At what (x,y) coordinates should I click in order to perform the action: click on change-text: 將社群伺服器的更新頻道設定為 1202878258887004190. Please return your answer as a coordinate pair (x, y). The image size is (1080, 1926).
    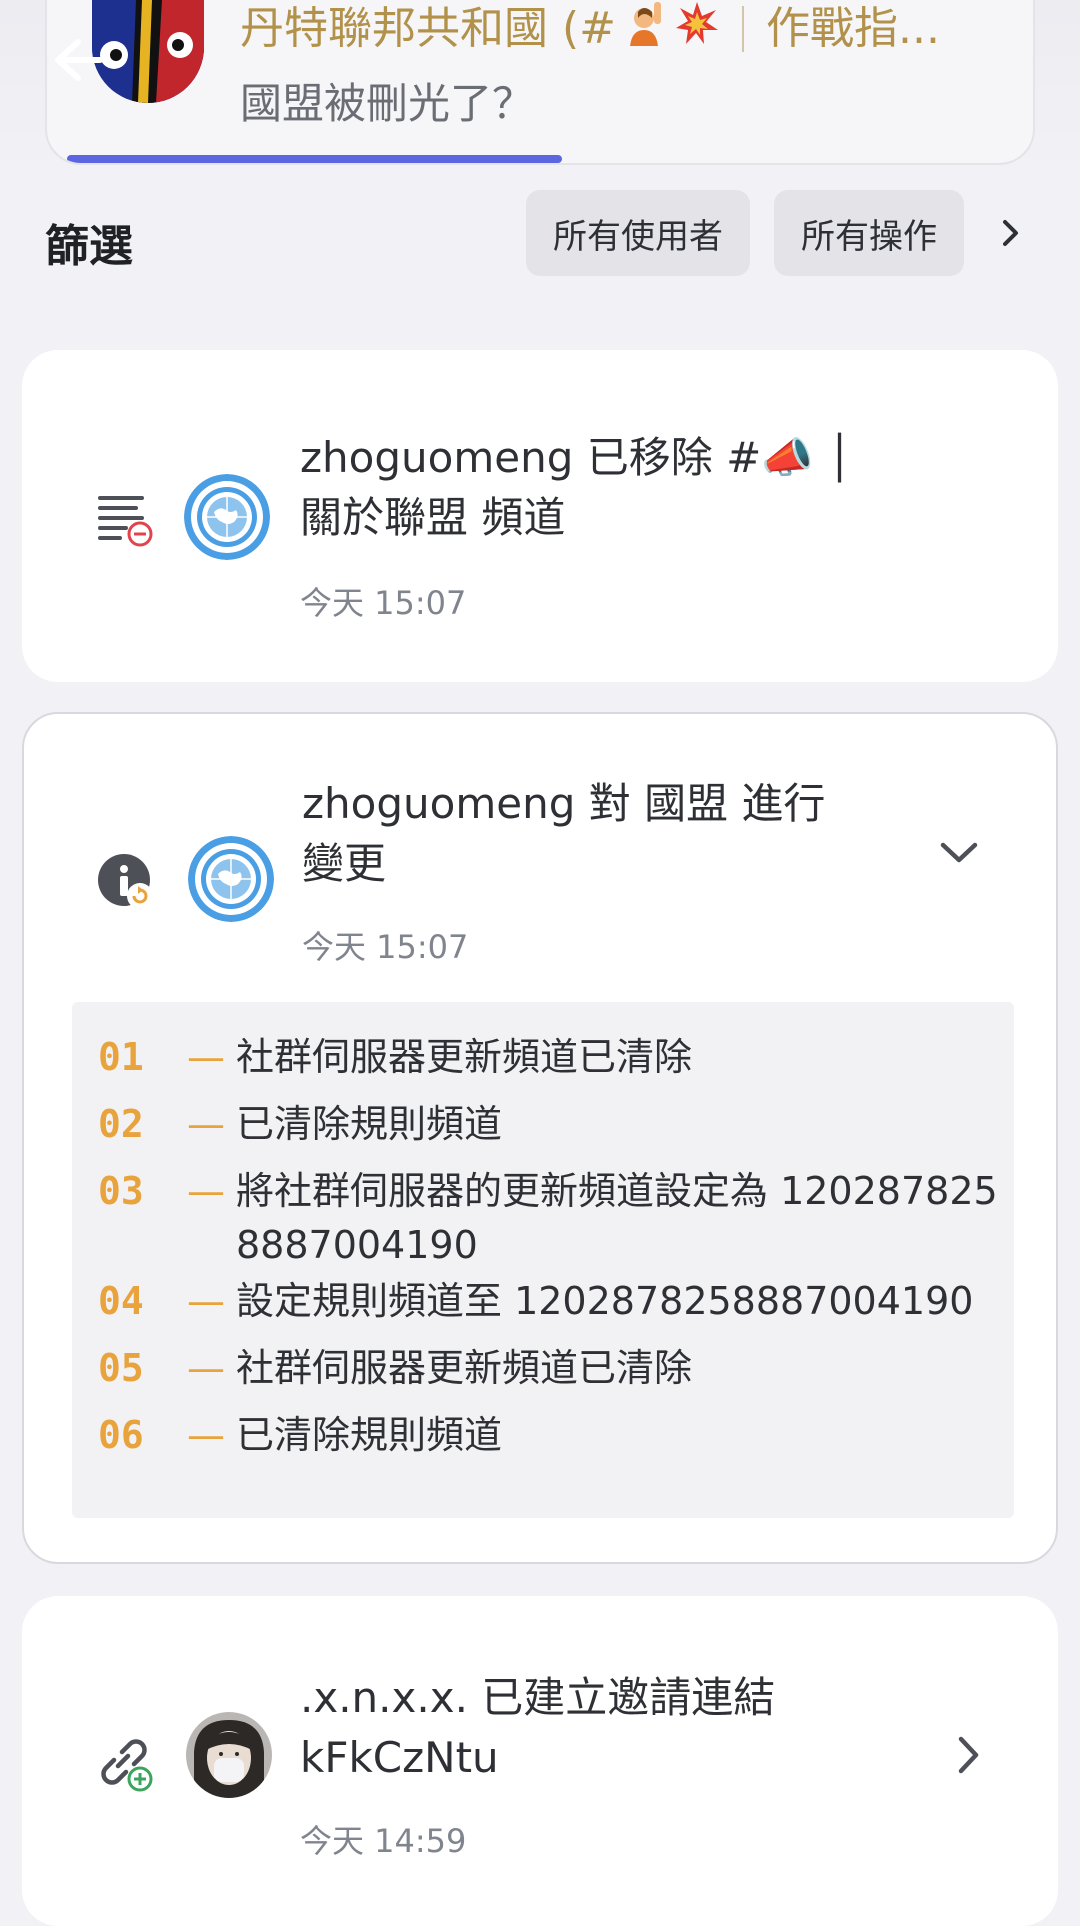
    Looking at the image, I should click on (617, 1218).